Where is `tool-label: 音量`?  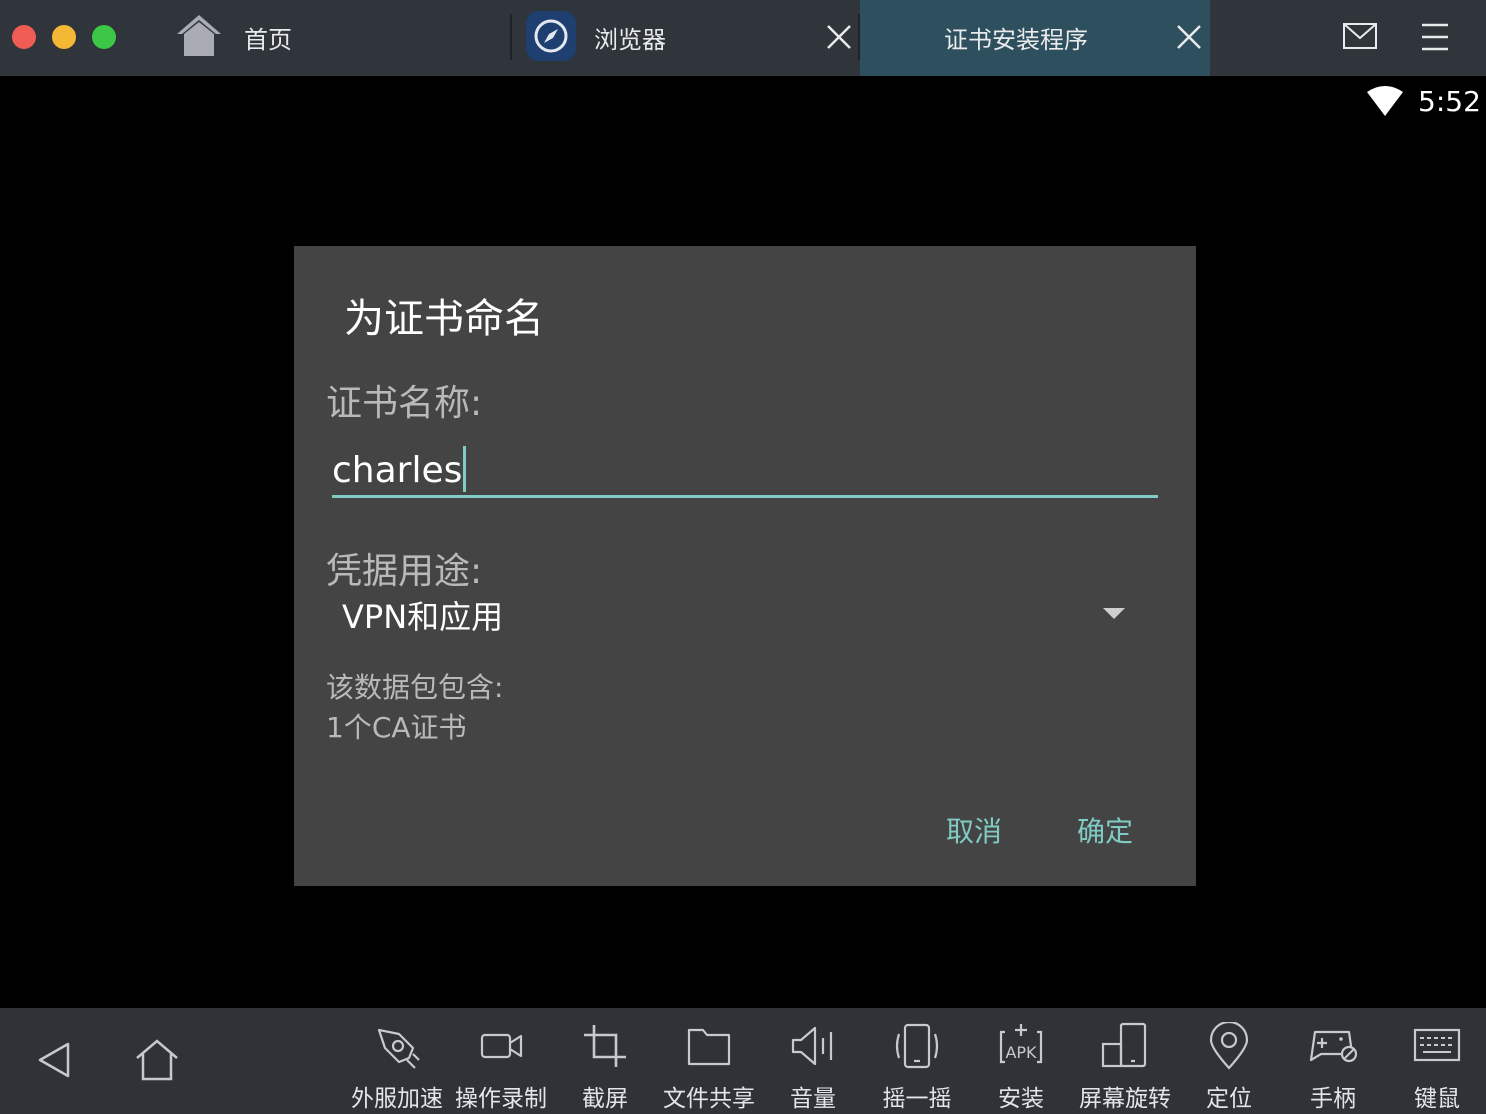 tool-label: 音量 is located at coordinates (813, 1099).